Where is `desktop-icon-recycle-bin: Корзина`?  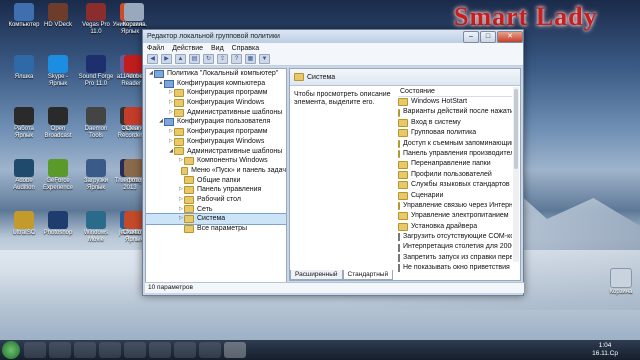
desktop-icon-recycle-bin: Корзина is located at coordinates (621, 282).